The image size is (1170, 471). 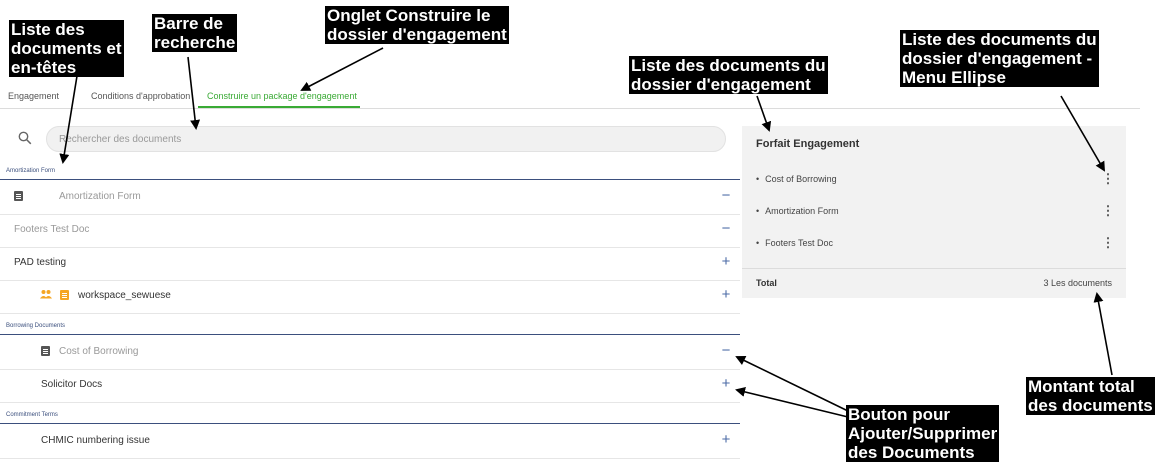 I want to click on section-header-amortization-form: Amortization Form, so click(x=370, y=172).